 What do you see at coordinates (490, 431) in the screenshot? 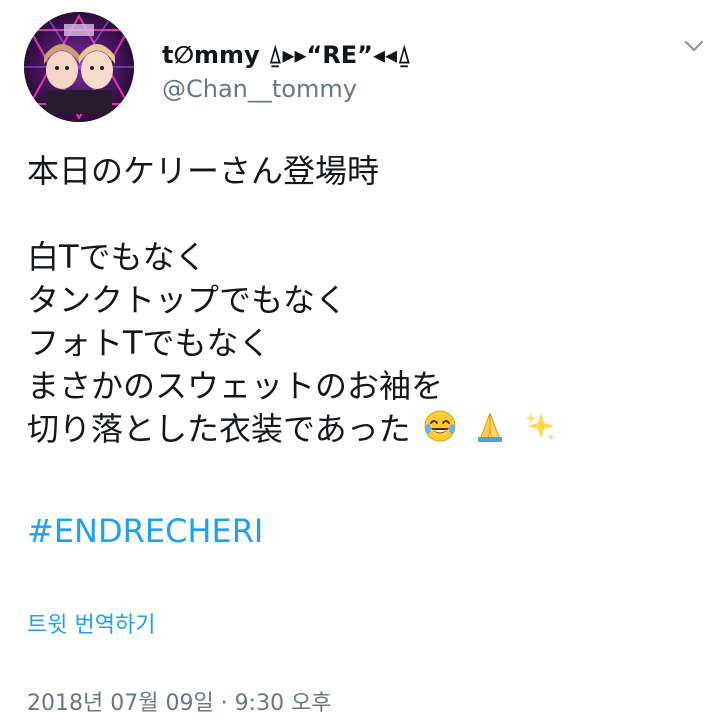
I see `folded-hands-emoji` at bounding box center [490, 431].